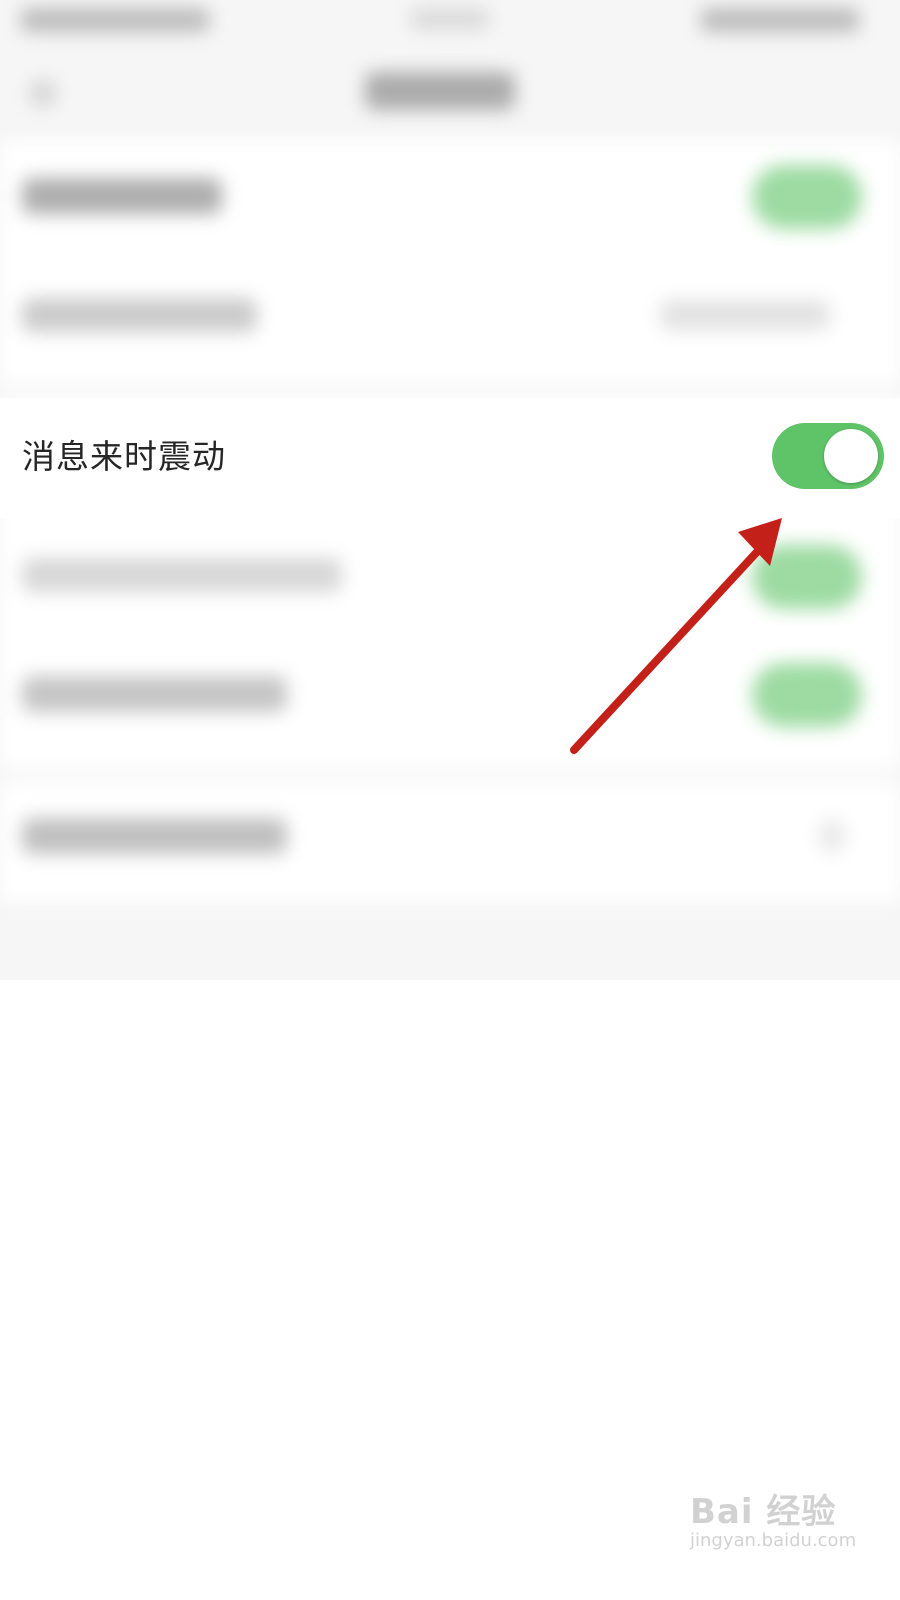  Describe the element at coordinates (780, 20) in the screenshot. I see `status-bar-right` at that location.